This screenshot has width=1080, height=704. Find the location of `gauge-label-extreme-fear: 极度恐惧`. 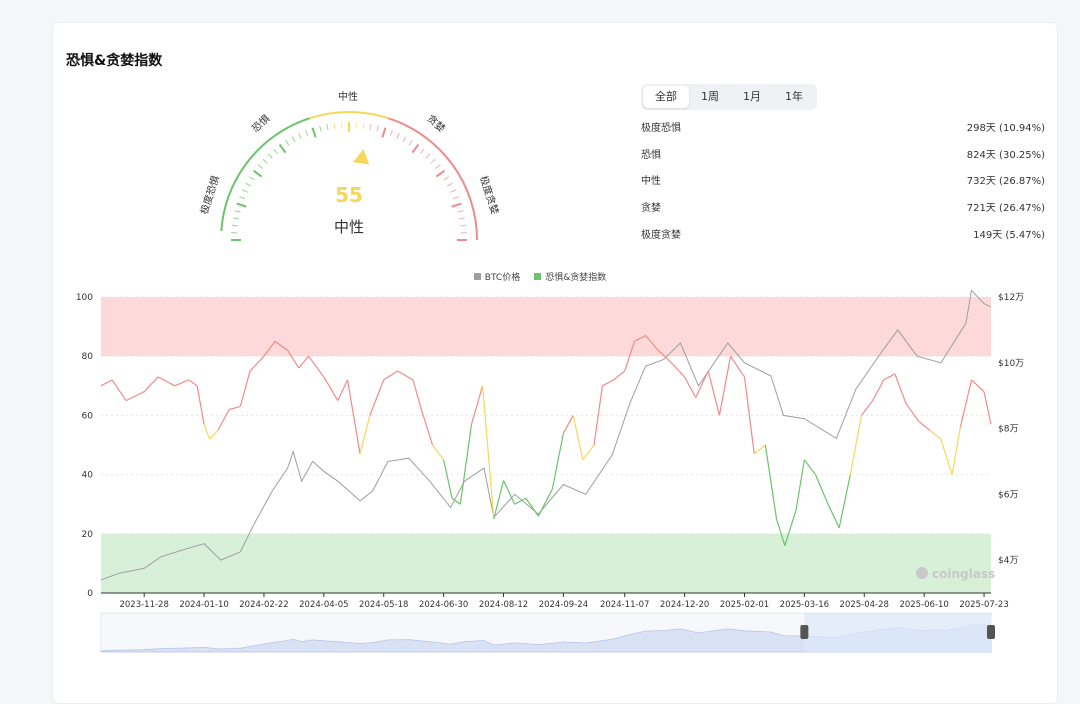

gauge-label-extreme-fear: 极度恐惧 is located at coordinates (209, 195).